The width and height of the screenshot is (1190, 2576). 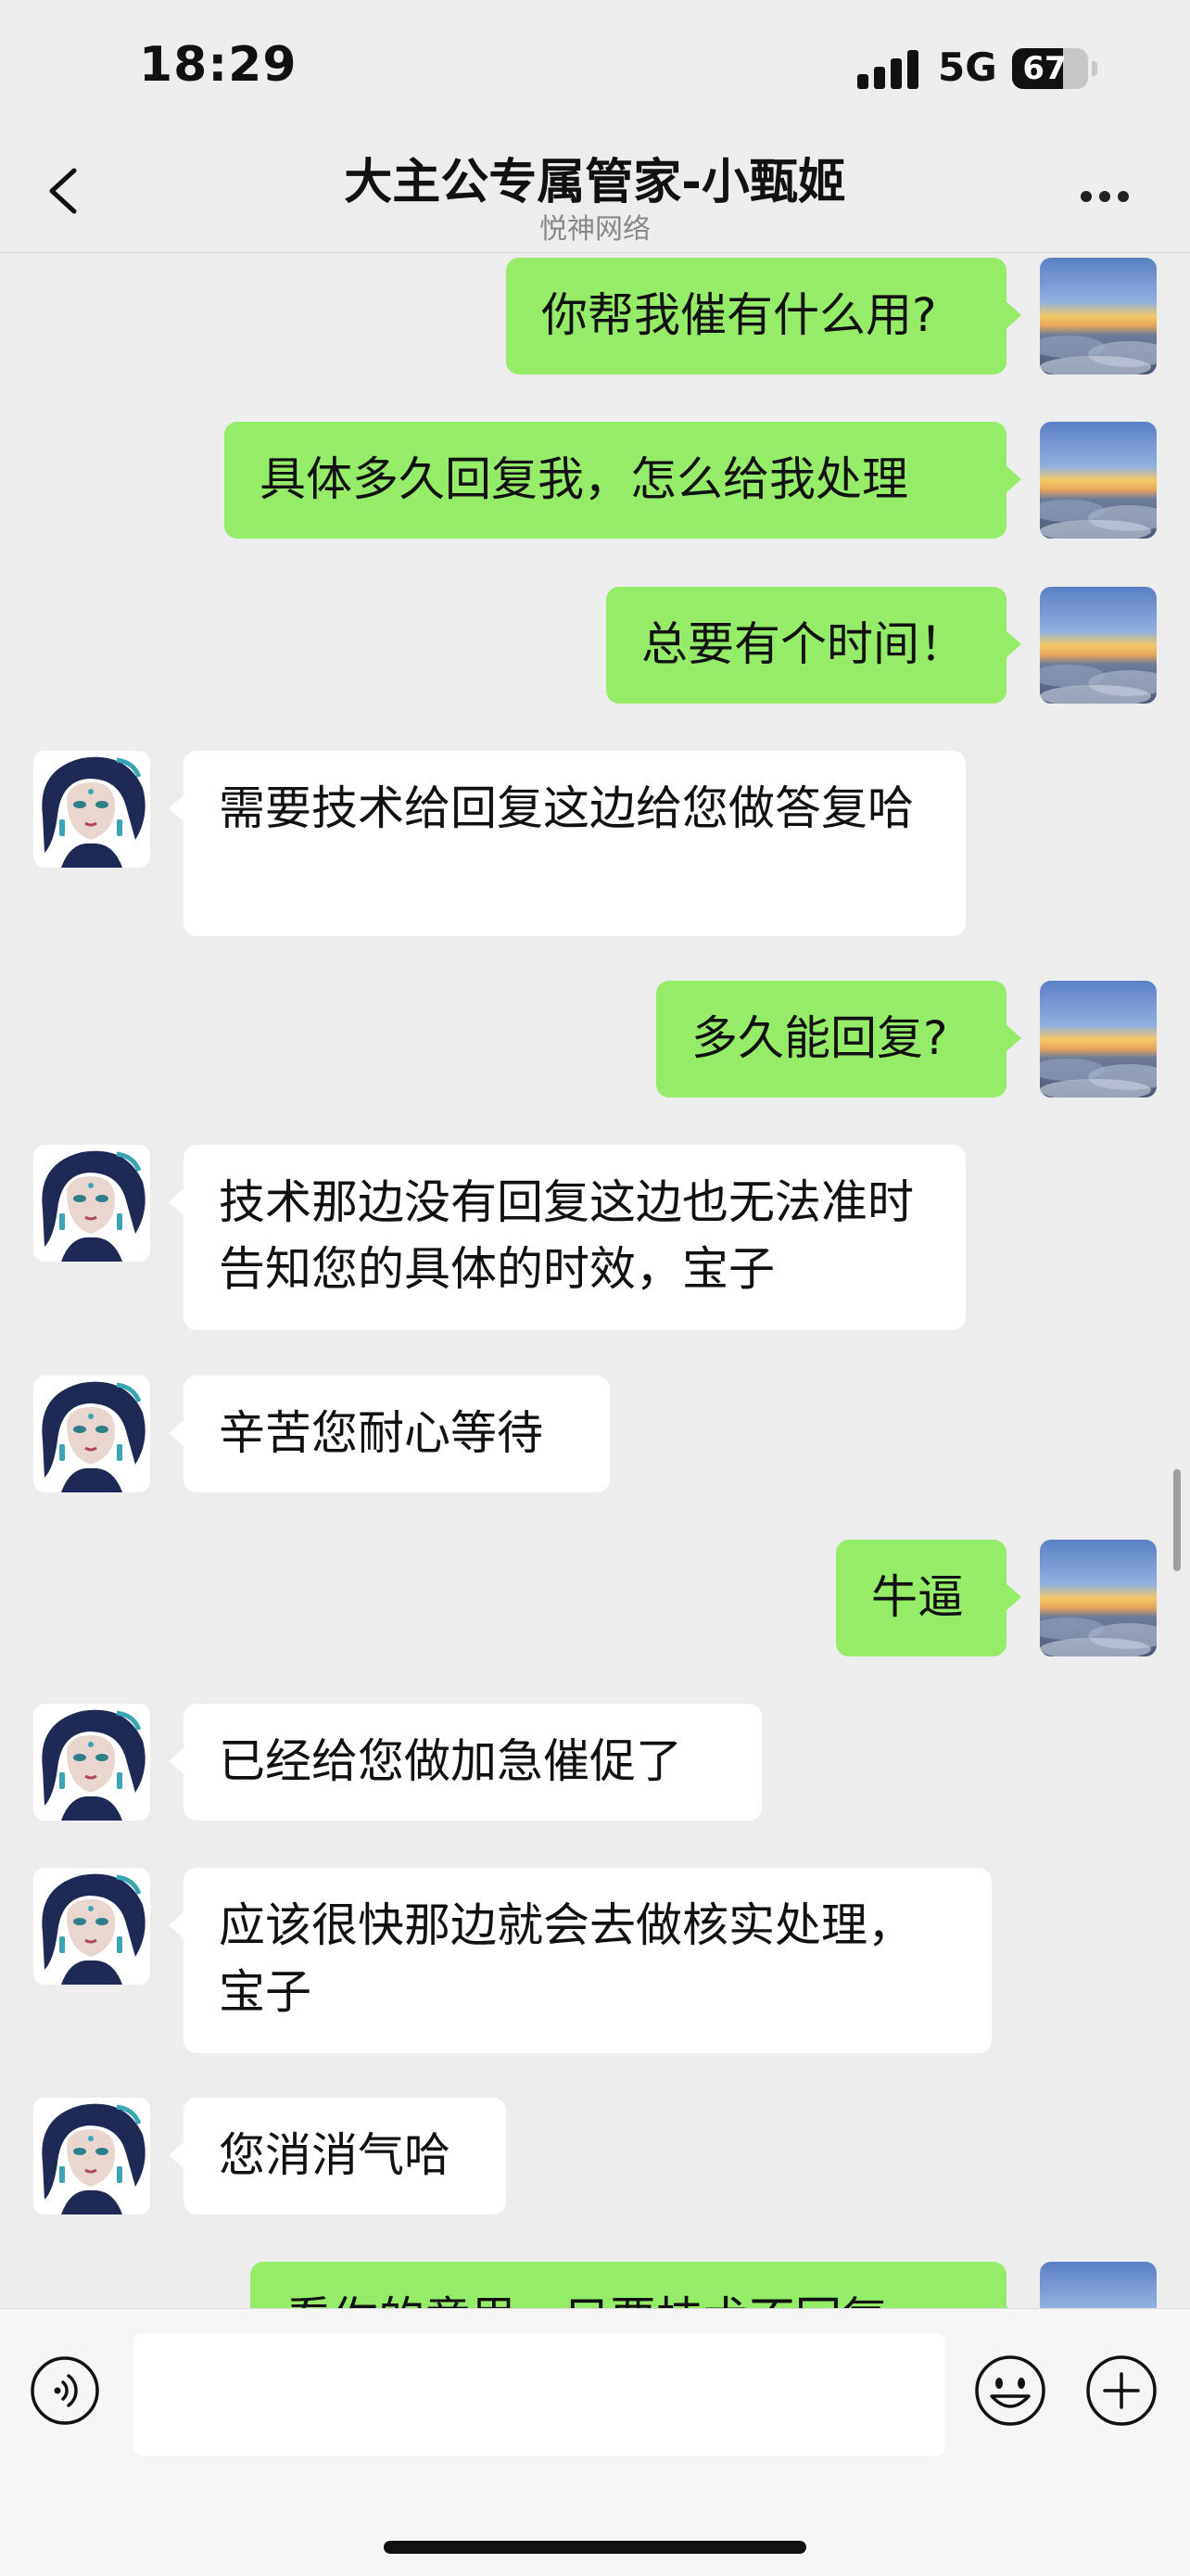 I want to click on network-type: 5G, so click(x=967, y=67).